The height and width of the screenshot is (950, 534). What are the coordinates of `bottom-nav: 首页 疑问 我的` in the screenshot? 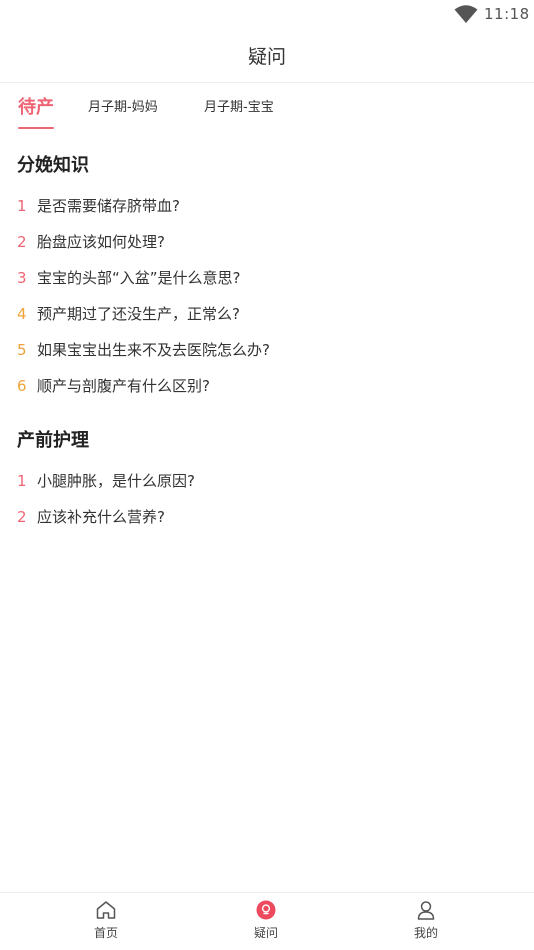 It's located at (267, 921).